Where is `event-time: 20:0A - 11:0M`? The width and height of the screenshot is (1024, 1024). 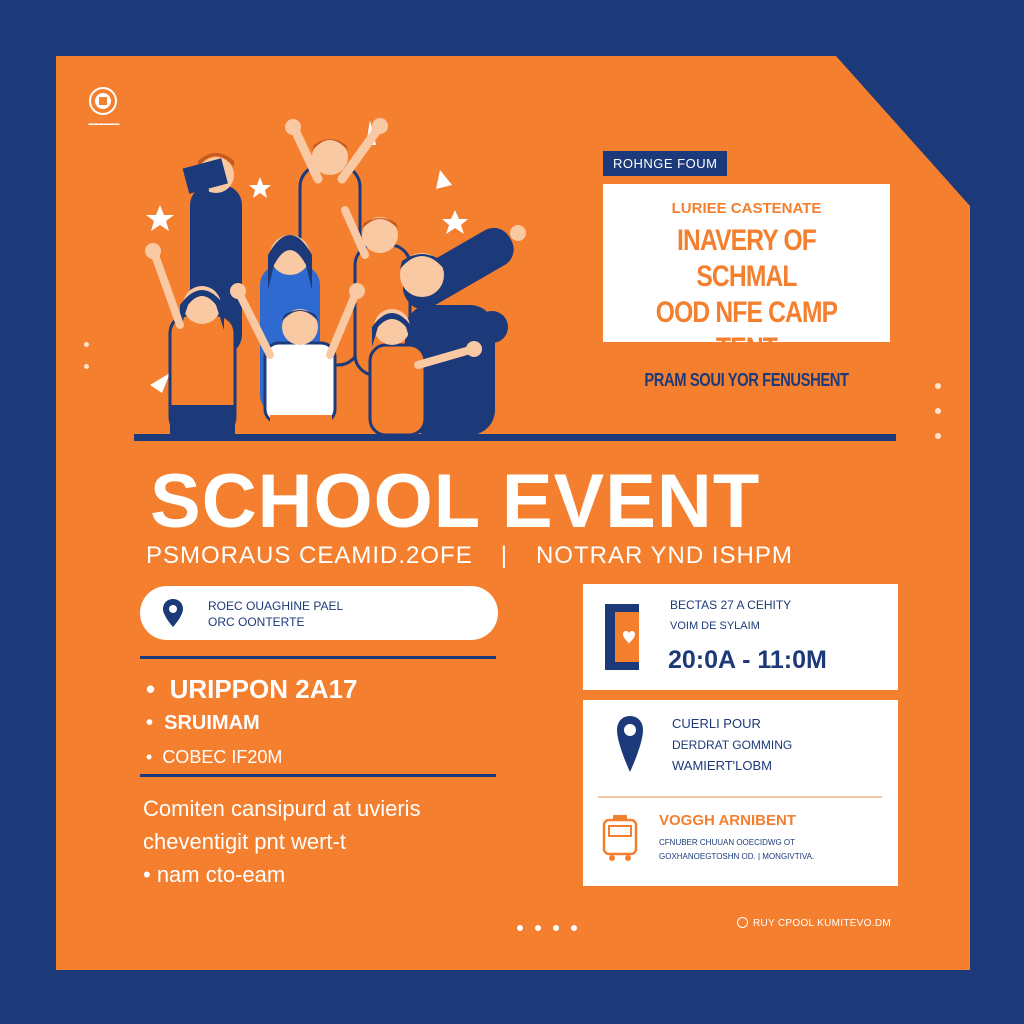
event-time: 20:0A - 11:0M is located at coordinates (747, 660).